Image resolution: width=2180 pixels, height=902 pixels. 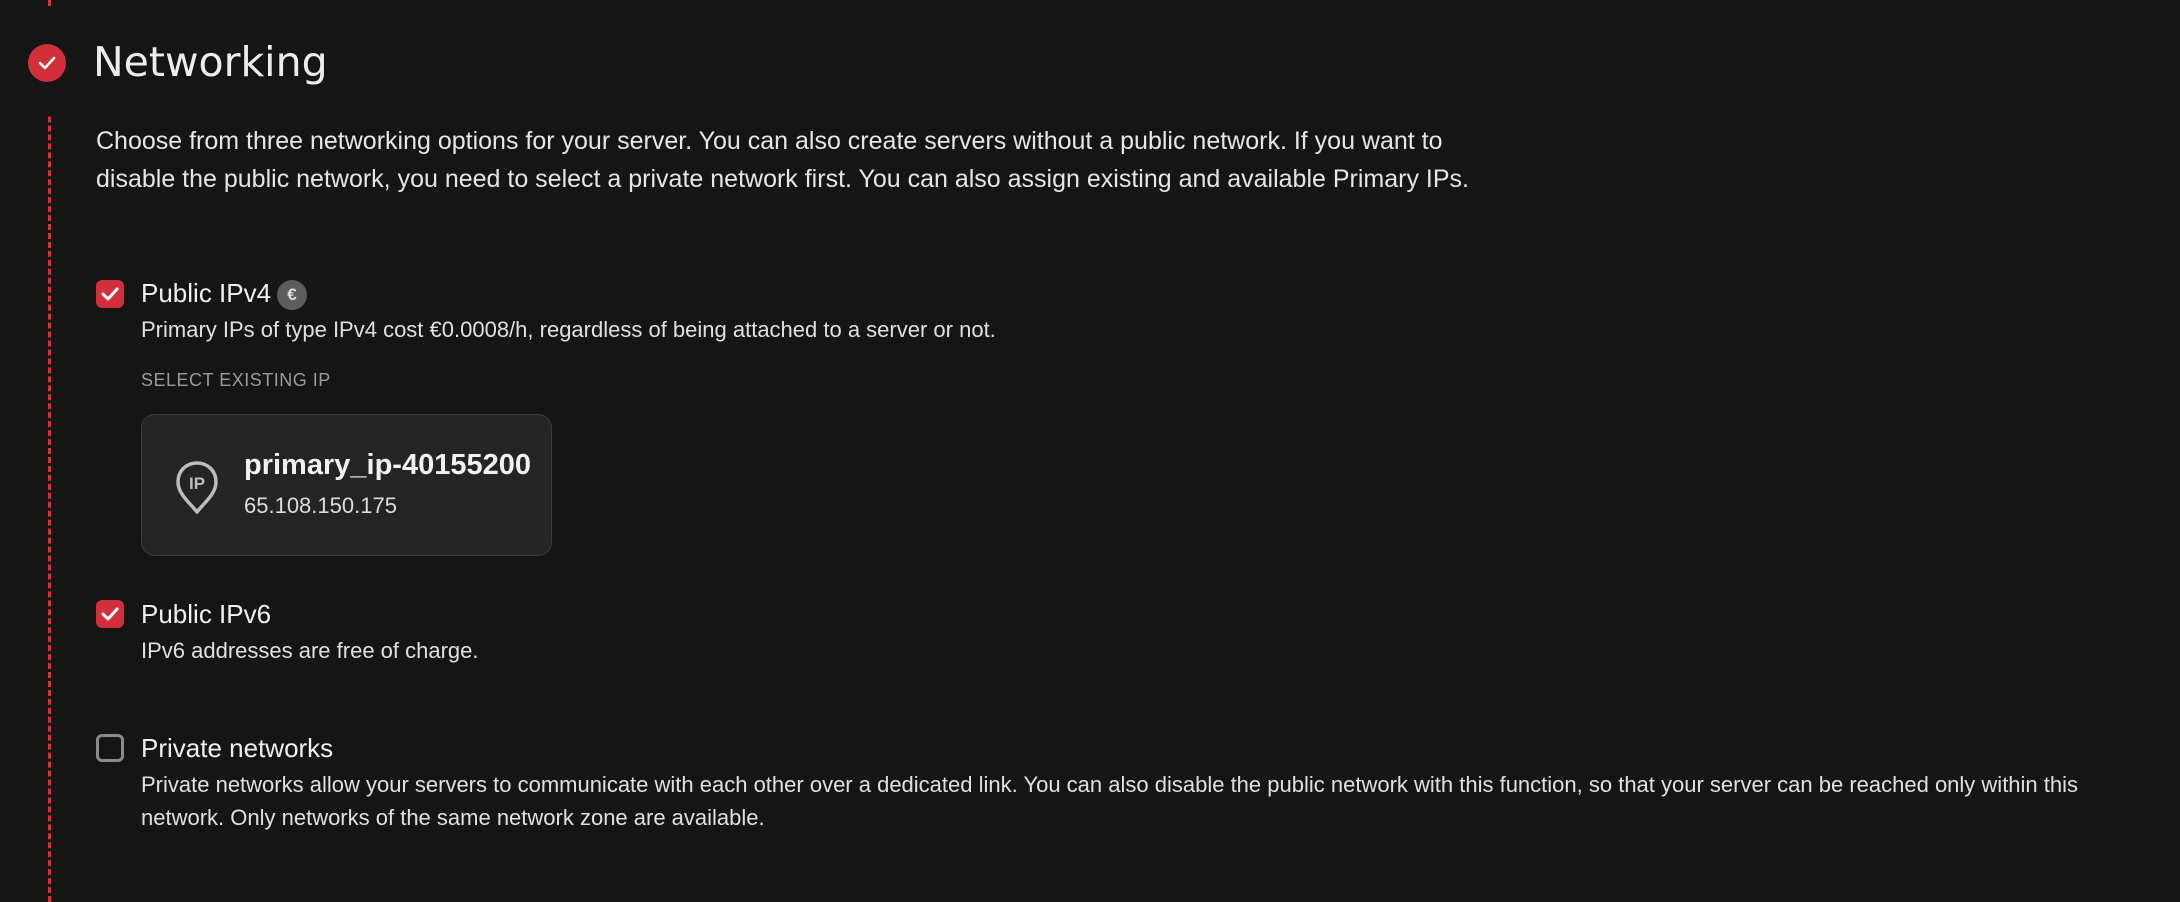 I want to click on primary-ip-name: primary_ip-40155200, so click(x=387, y=465).